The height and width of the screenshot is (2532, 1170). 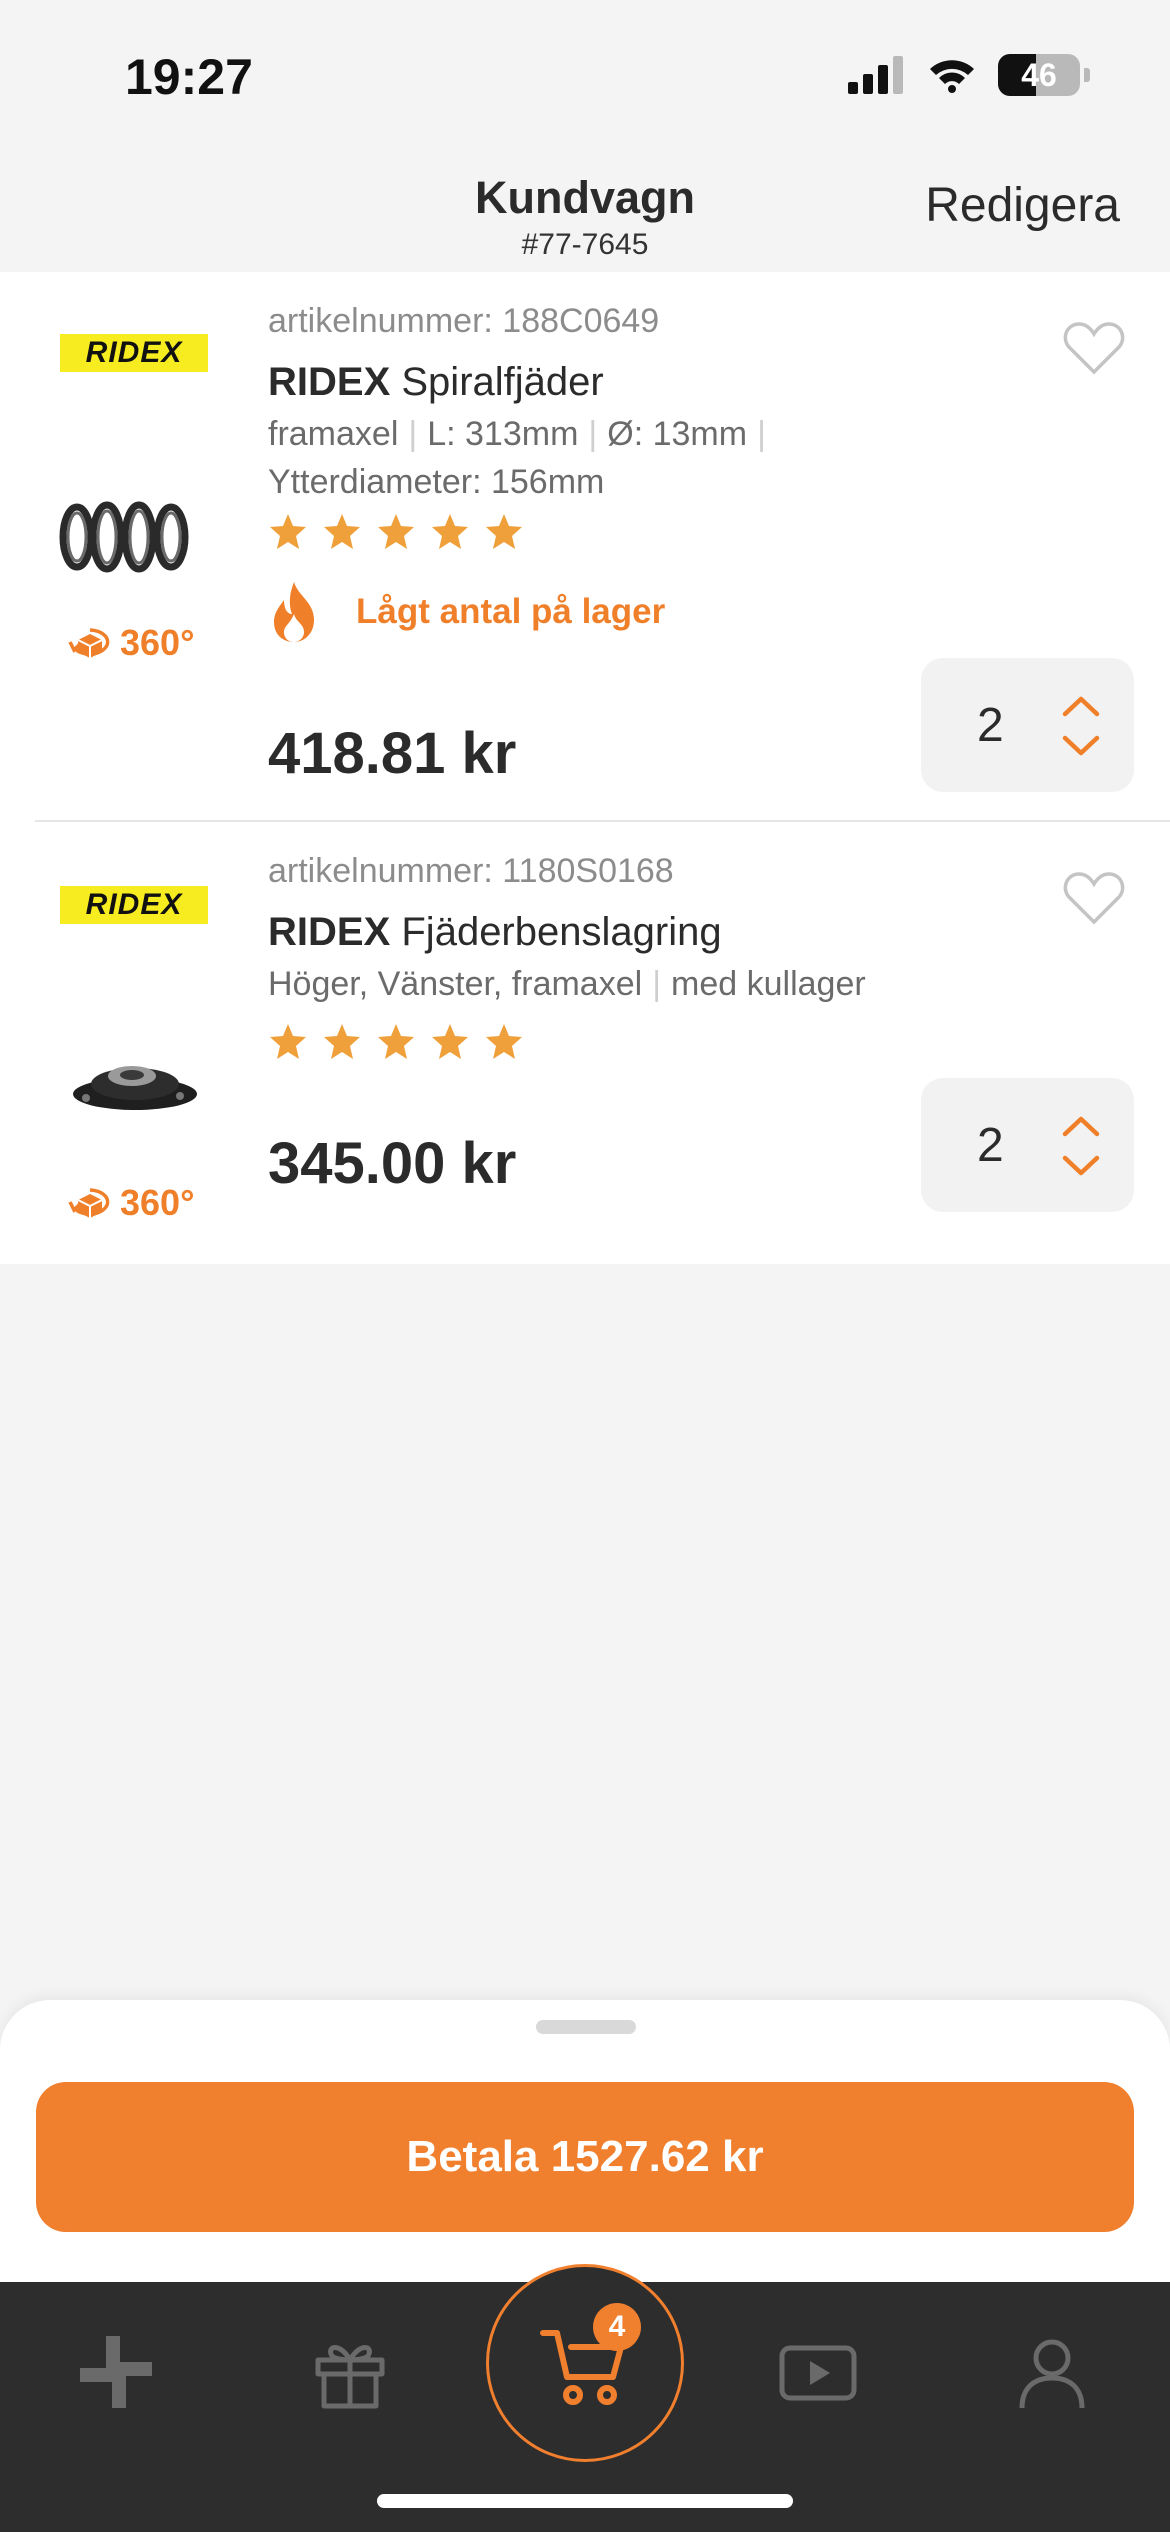 I want to click on tab-videos, so click(x=818, y=2372).